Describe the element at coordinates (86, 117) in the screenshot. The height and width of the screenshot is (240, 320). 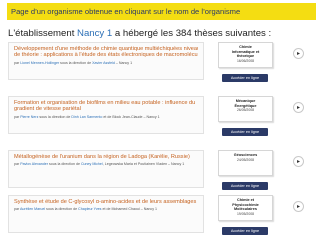
I see `director-link: Dinh Lan Sarmento` at that location.